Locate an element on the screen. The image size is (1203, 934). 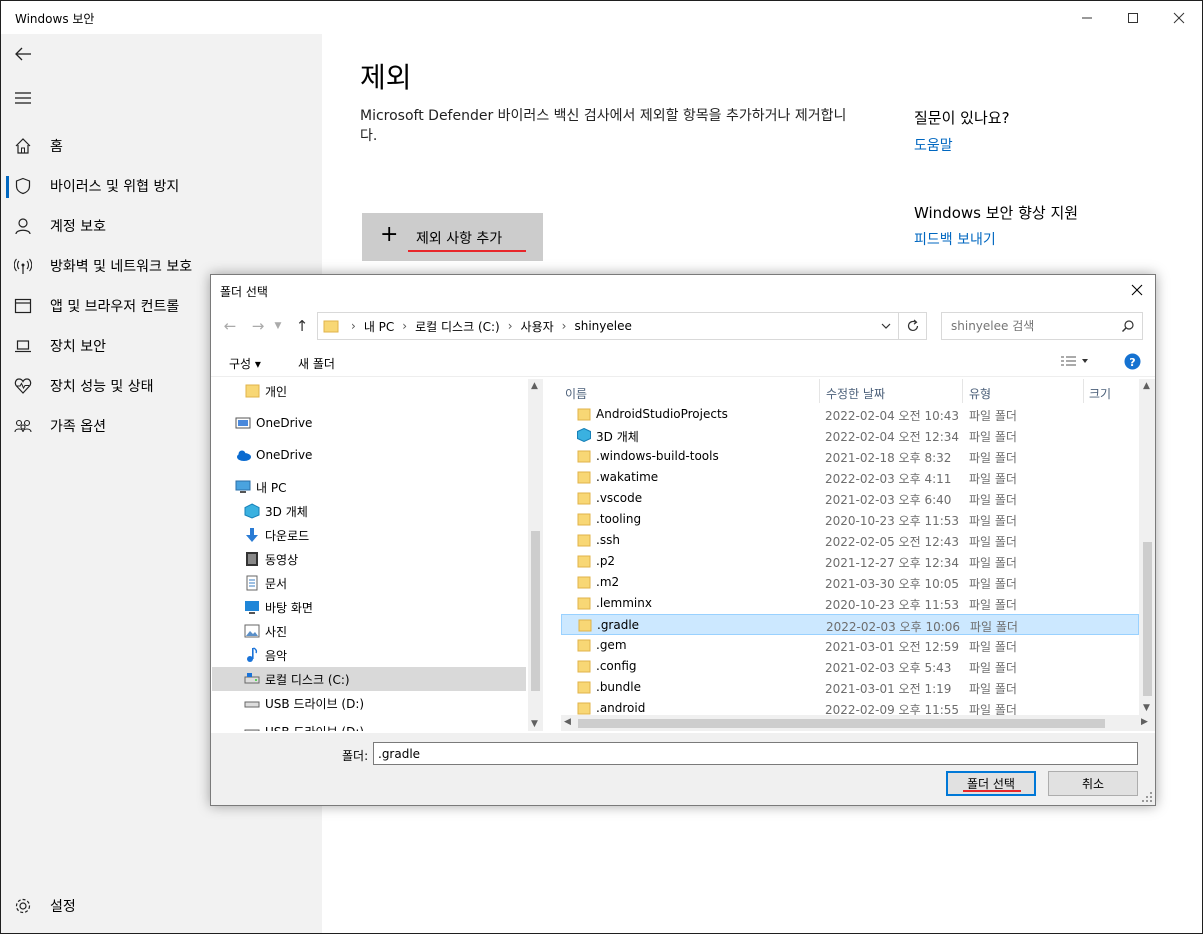
maximize-button is located at coordinates (1133, 17).